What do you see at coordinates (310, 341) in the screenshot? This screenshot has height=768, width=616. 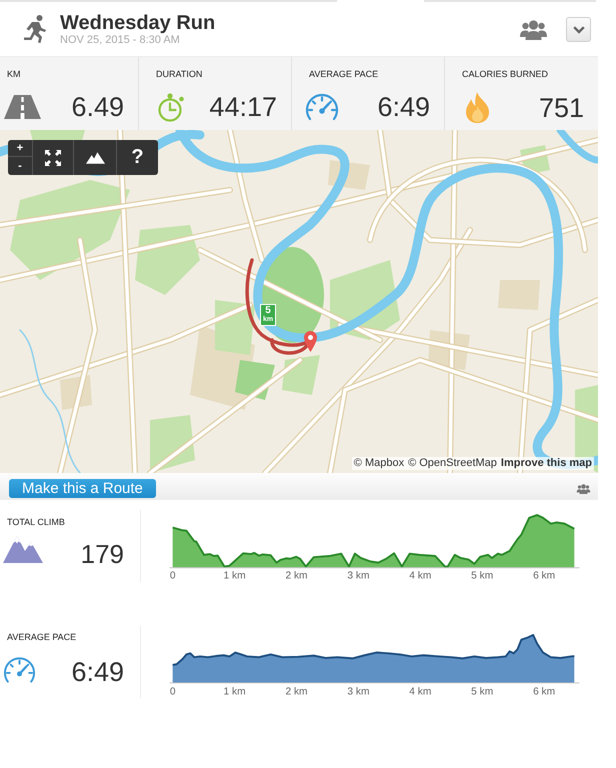 I see `map-pin-icon` at bounding box center [310, 341].